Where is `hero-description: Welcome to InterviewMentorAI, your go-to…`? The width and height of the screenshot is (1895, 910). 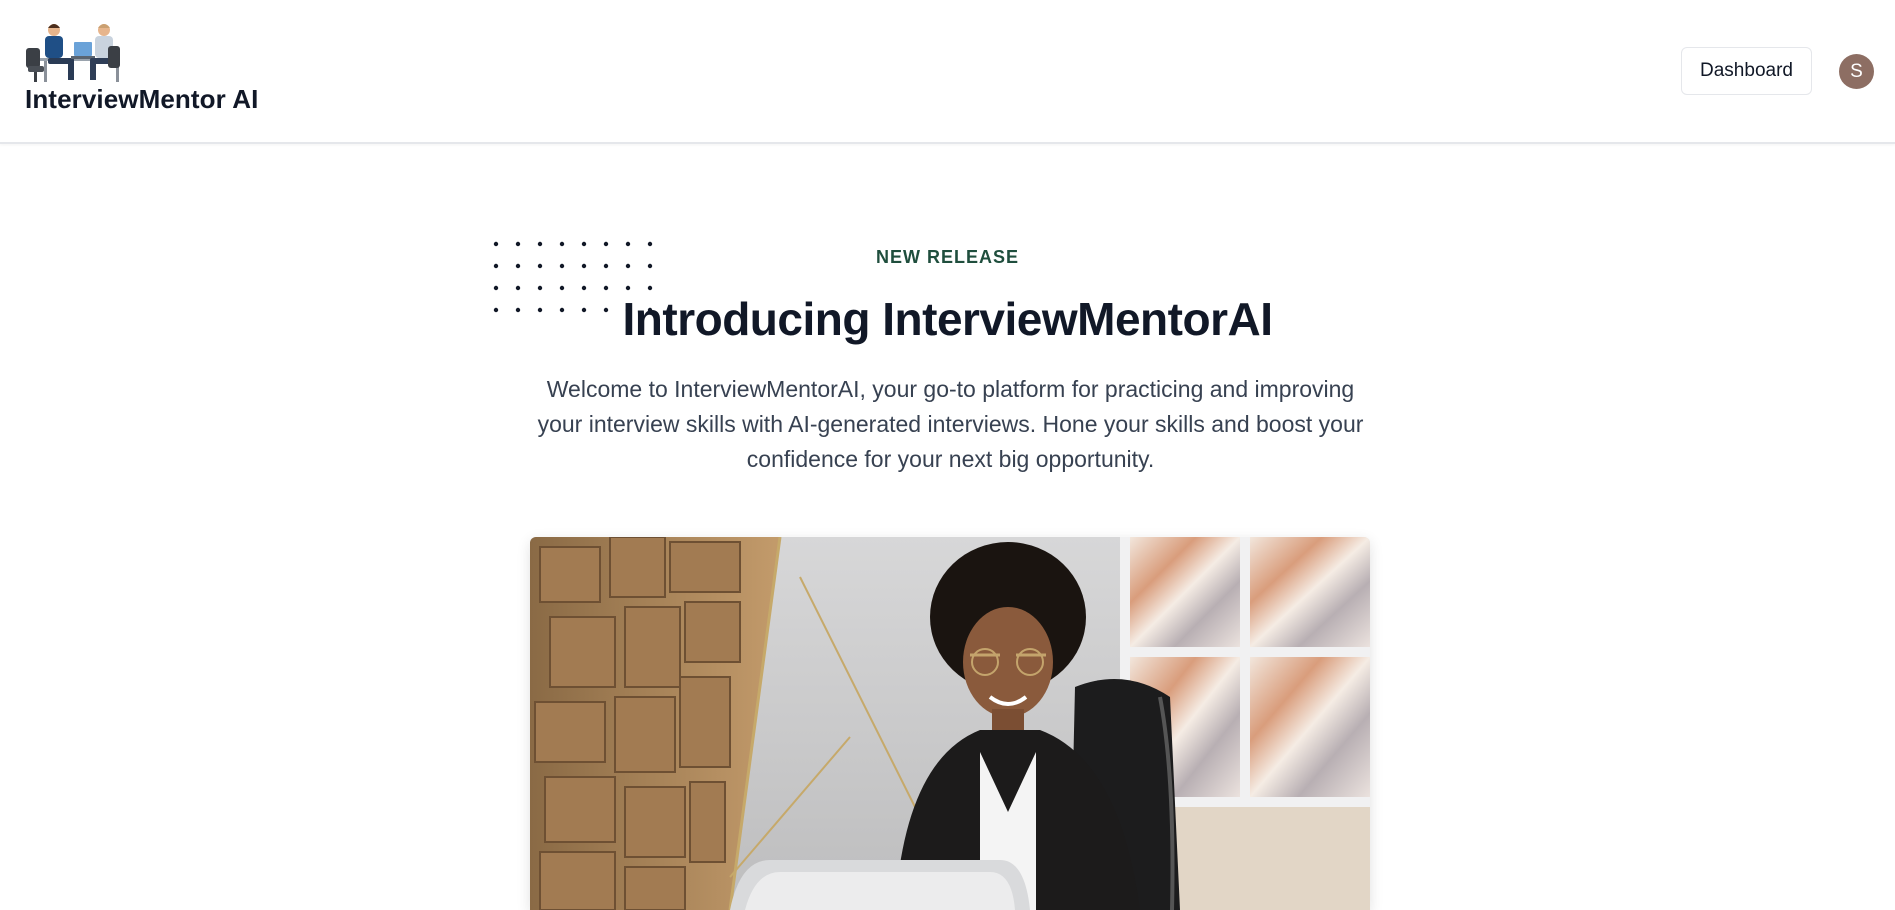
hero-description: Welcome to InterviewMentorAI, your go-to… is located at coordinates (950, 424).